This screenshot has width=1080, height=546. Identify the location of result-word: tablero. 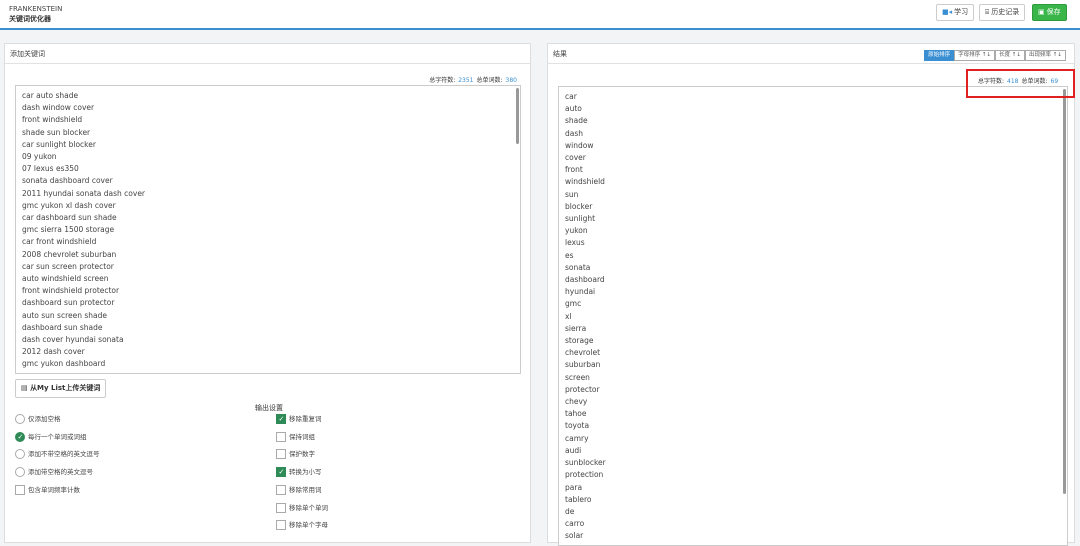
(578, 499).